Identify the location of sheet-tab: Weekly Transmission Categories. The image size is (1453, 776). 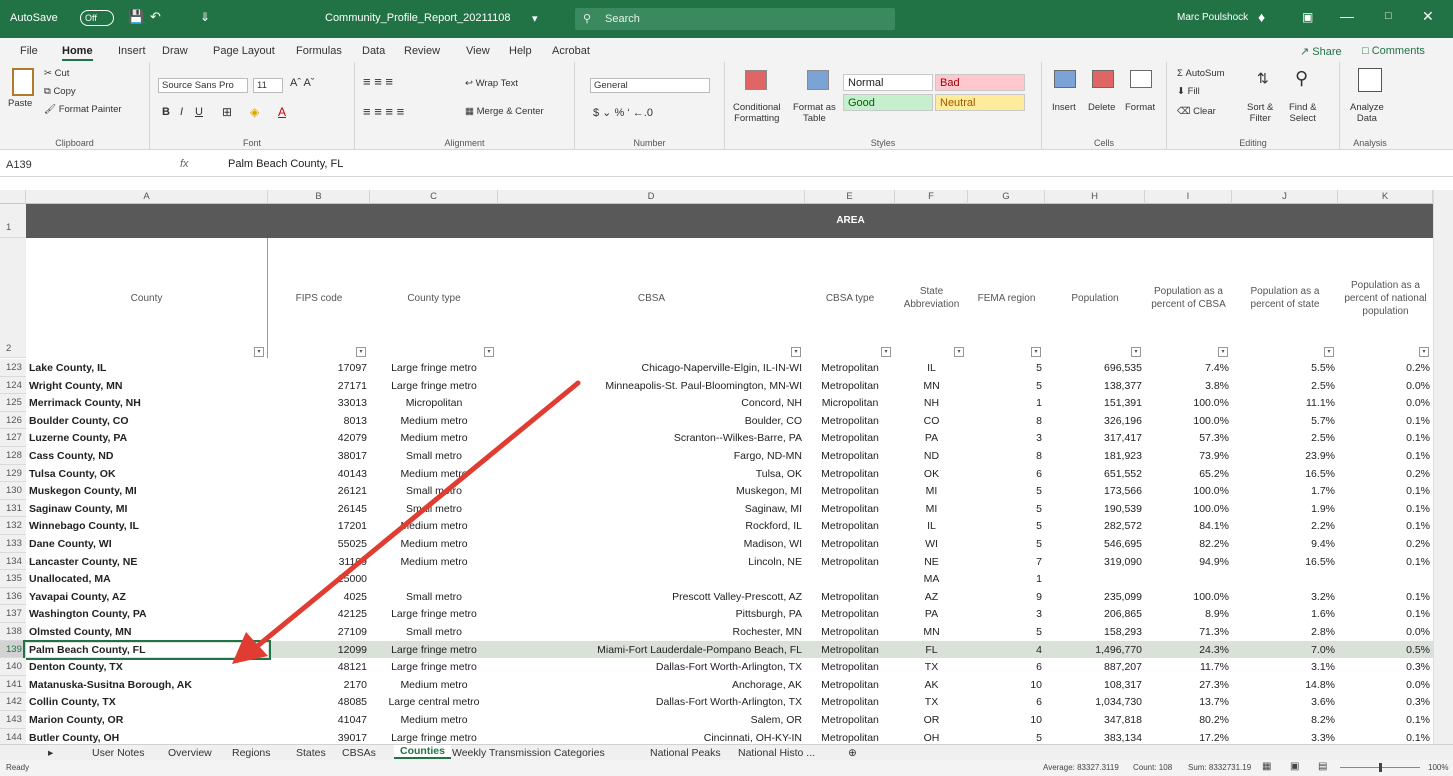
(528, 753).